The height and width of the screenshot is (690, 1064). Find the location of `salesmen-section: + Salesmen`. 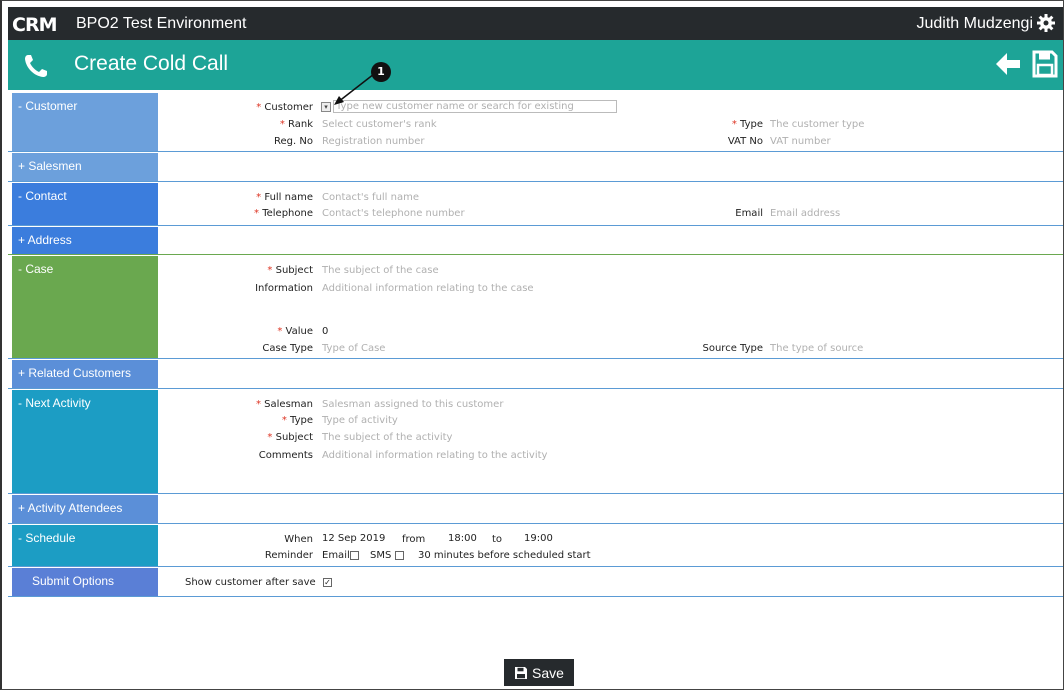

salesmen-section: + Salesmen is located at coordinates (535, 167).